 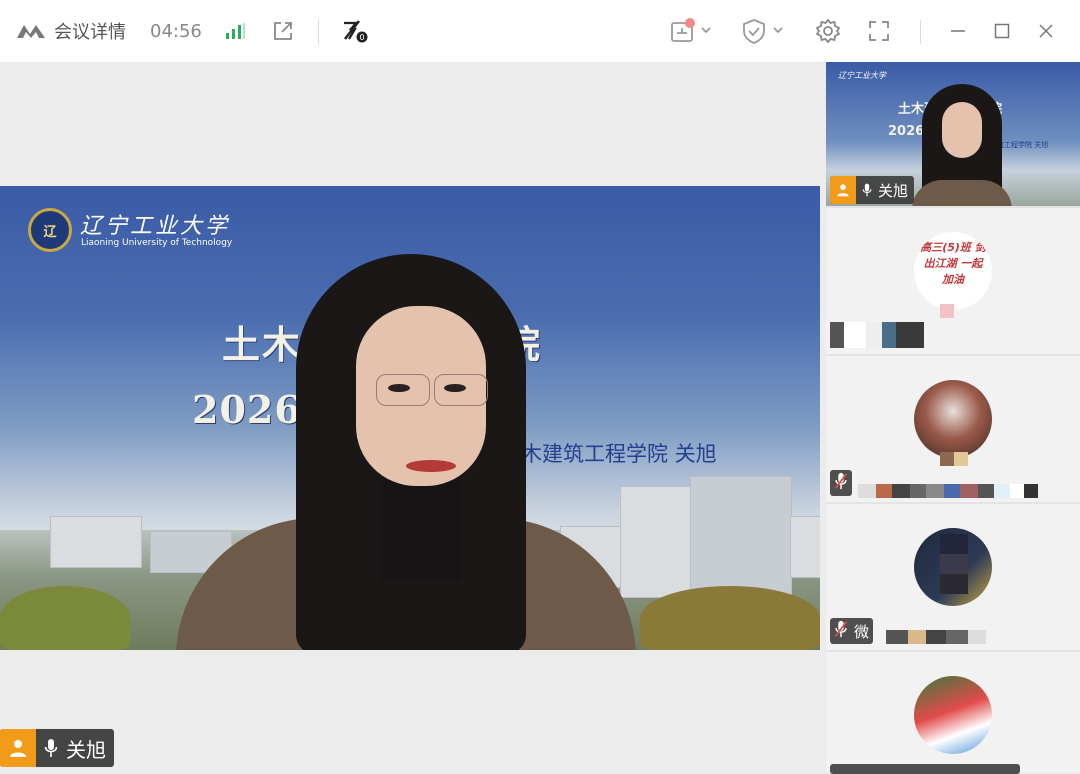 I want to click on share-out-icon, so click(x=283, y=31).